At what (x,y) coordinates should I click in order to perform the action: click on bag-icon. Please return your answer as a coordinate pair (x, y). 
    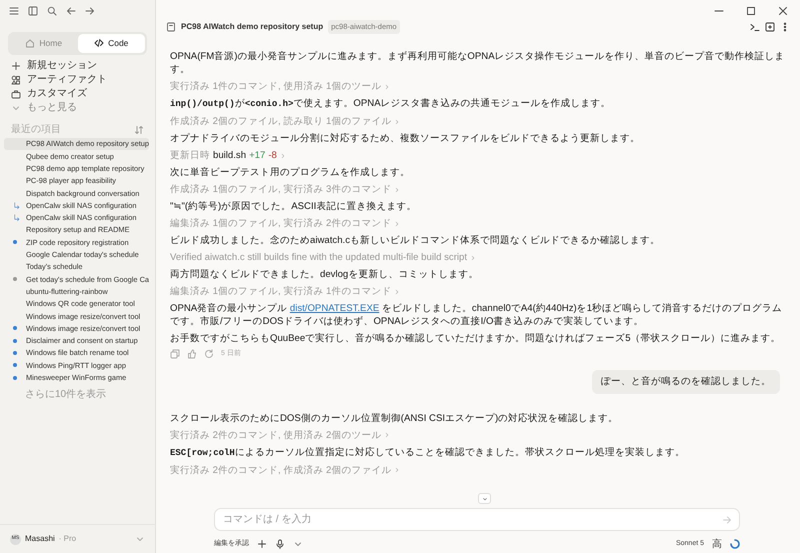
    Looking at the image, I should click on (16, 93).